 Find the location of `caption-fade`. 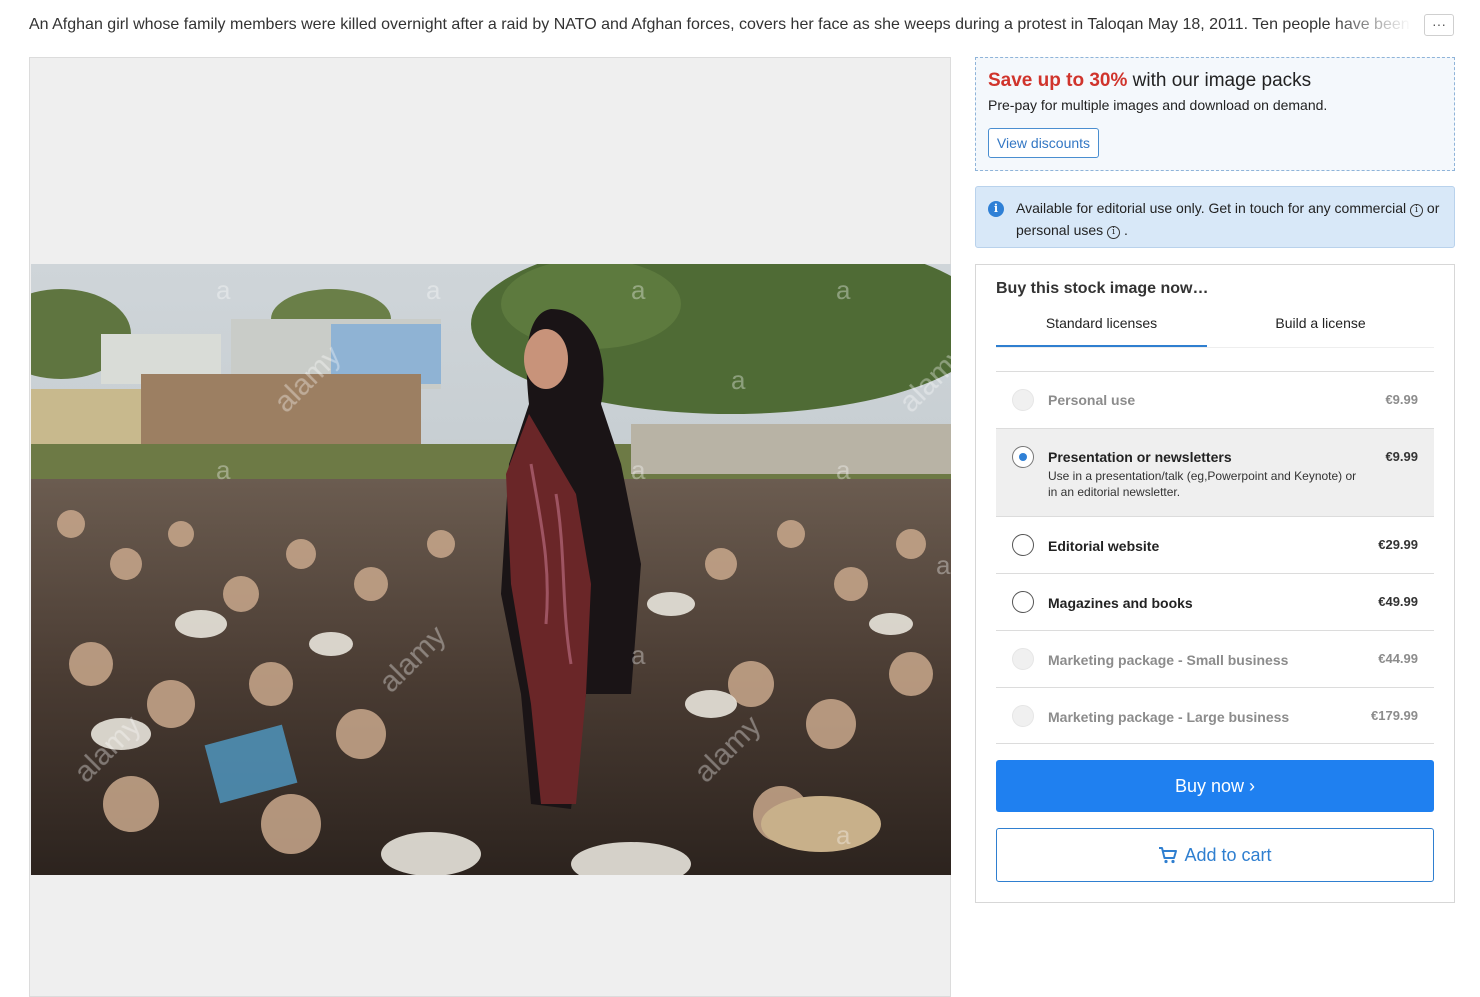

caption-fade is located at coordinates (1377, 25).